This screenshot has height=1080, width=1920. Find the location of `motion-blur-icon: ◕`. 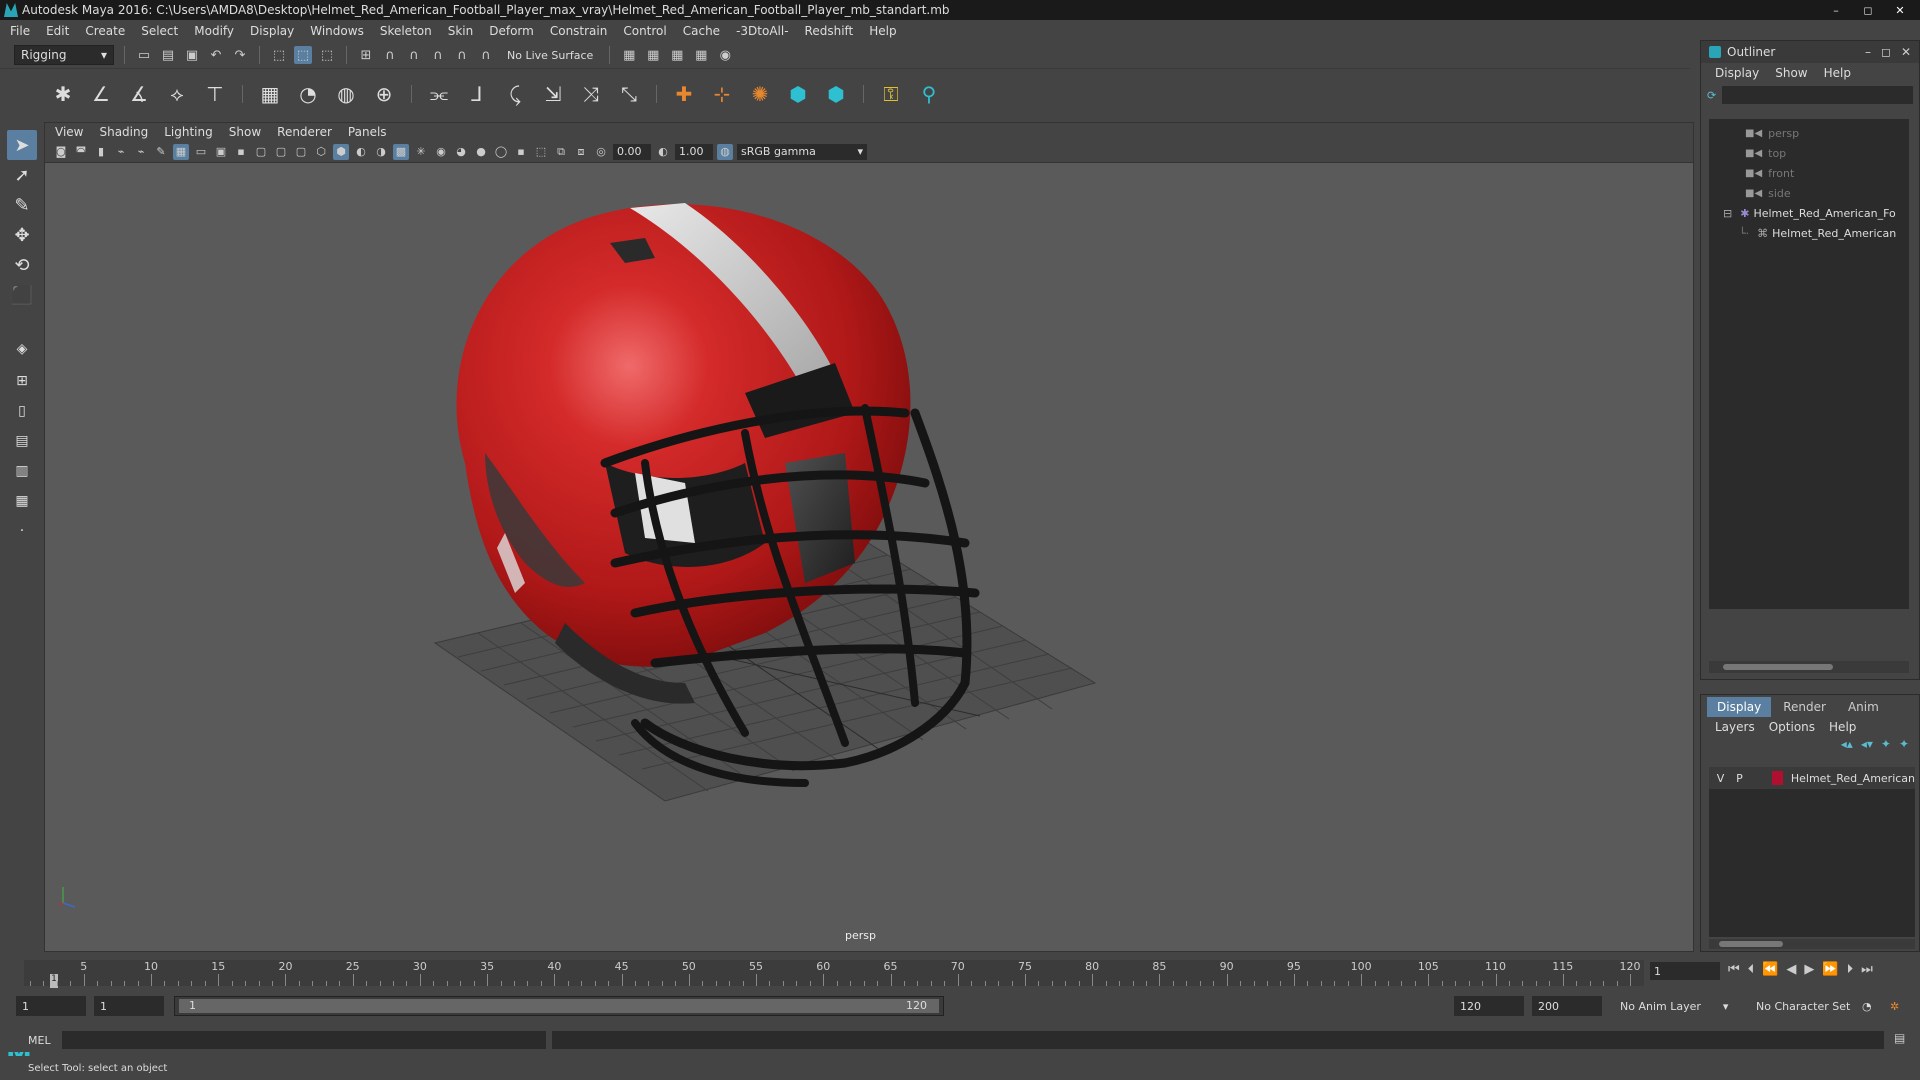

motion-blur-icon: ◕ is located at coordinates (461, 152).